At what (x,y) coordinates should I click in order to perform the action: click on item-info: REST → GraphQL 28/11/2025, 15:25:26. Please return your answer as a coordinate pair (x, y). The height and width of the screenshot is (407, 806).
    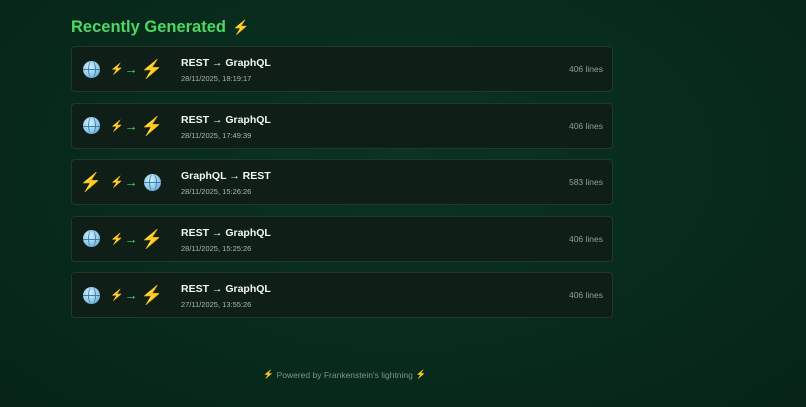
    Looking at the image, I should click on (226, 240).